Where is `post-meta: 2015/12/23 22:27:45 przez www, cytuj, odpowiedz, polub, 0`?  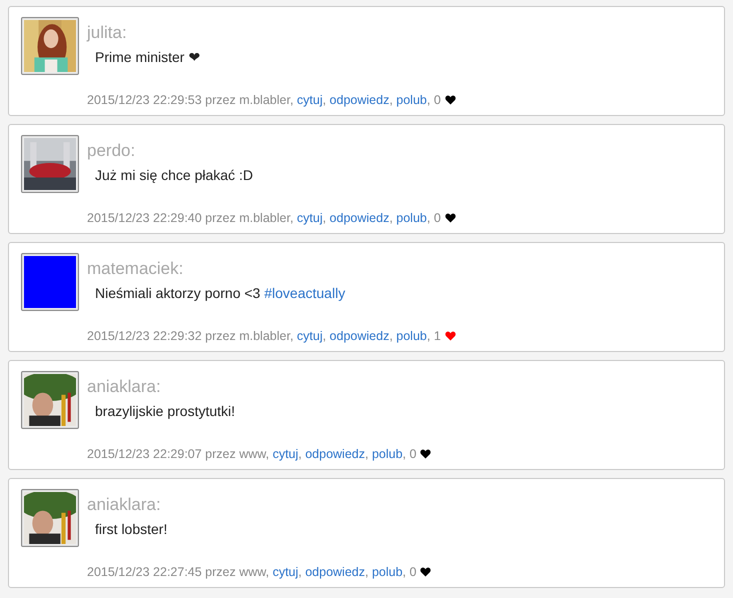 post-meta: 2015/12/23 22:27:45 przez www, cytuj, odpowiedz, polub, 0 is located at coordinates (251, 572).